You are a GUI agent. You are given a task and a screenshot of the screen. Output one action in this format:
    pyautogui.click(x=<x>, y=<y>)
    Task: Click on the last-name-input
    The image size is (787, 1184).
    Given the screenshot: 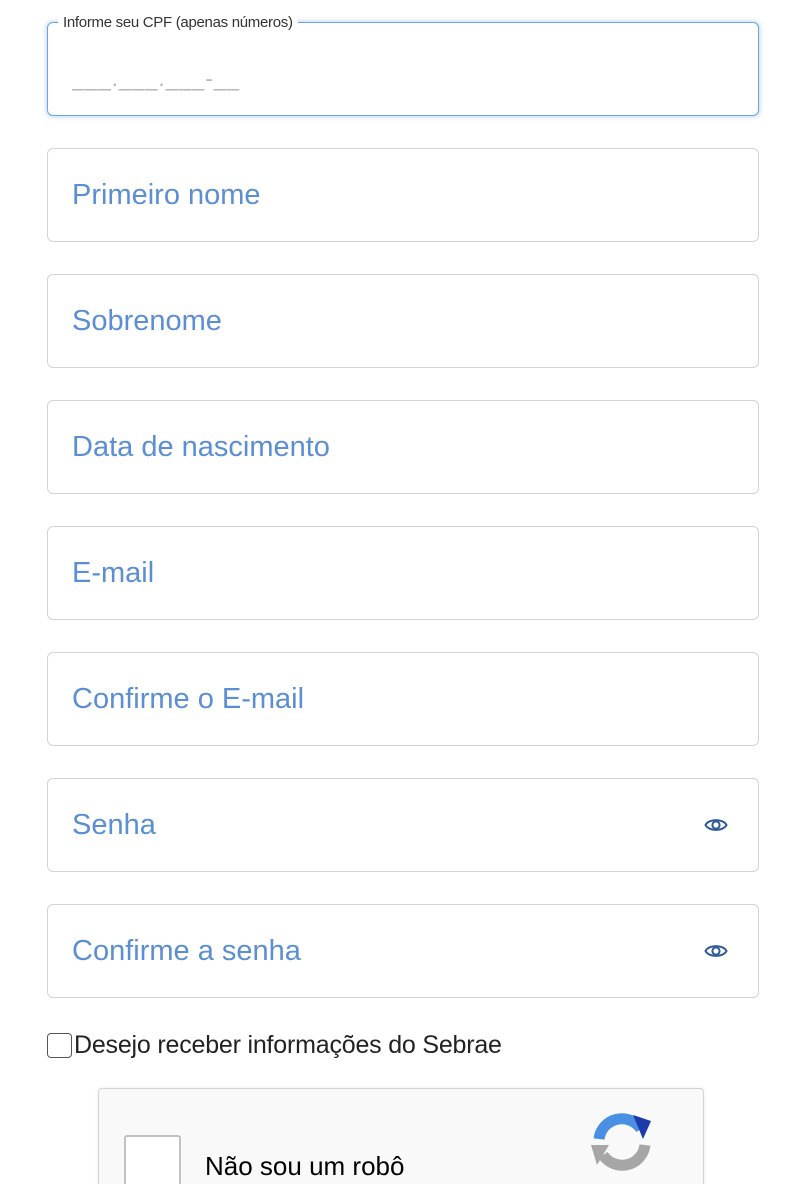 What is the action you would take?
    pyautogui.click(x=372, y=321)
    